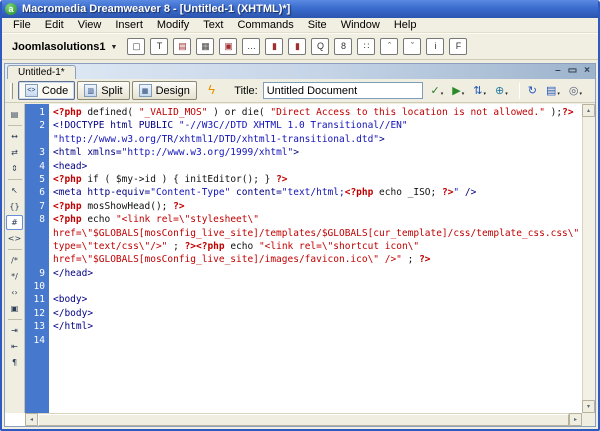 The height and width of the screenshot is (431, 600). What do you see at coordinates (14, 308) in the screenshot?
I see `recent-snippets-icon: ▣` at bounding box center [14, 308].